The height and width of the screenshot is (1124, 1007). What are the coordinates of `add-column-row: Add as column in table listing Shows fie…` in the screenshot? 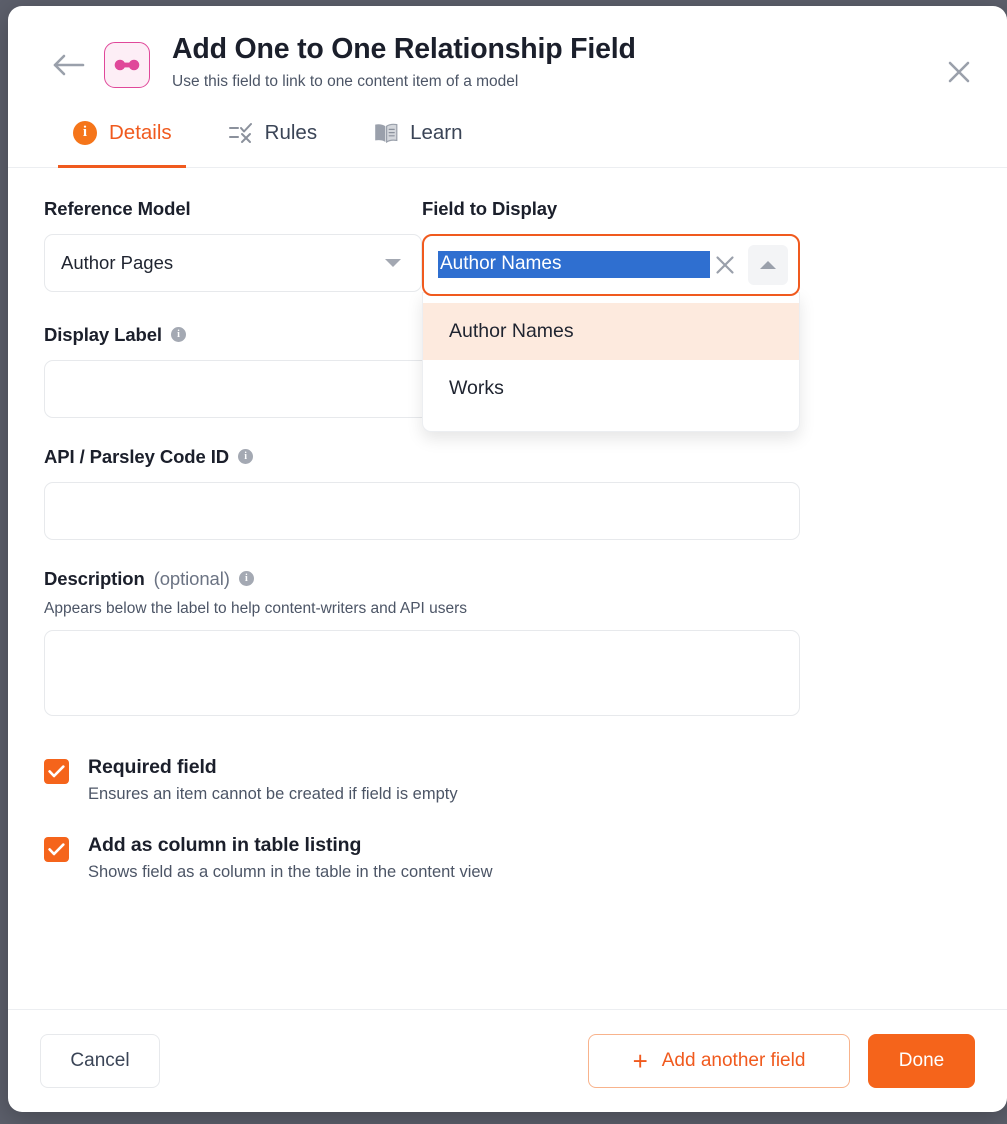 It's located at (507, 858).